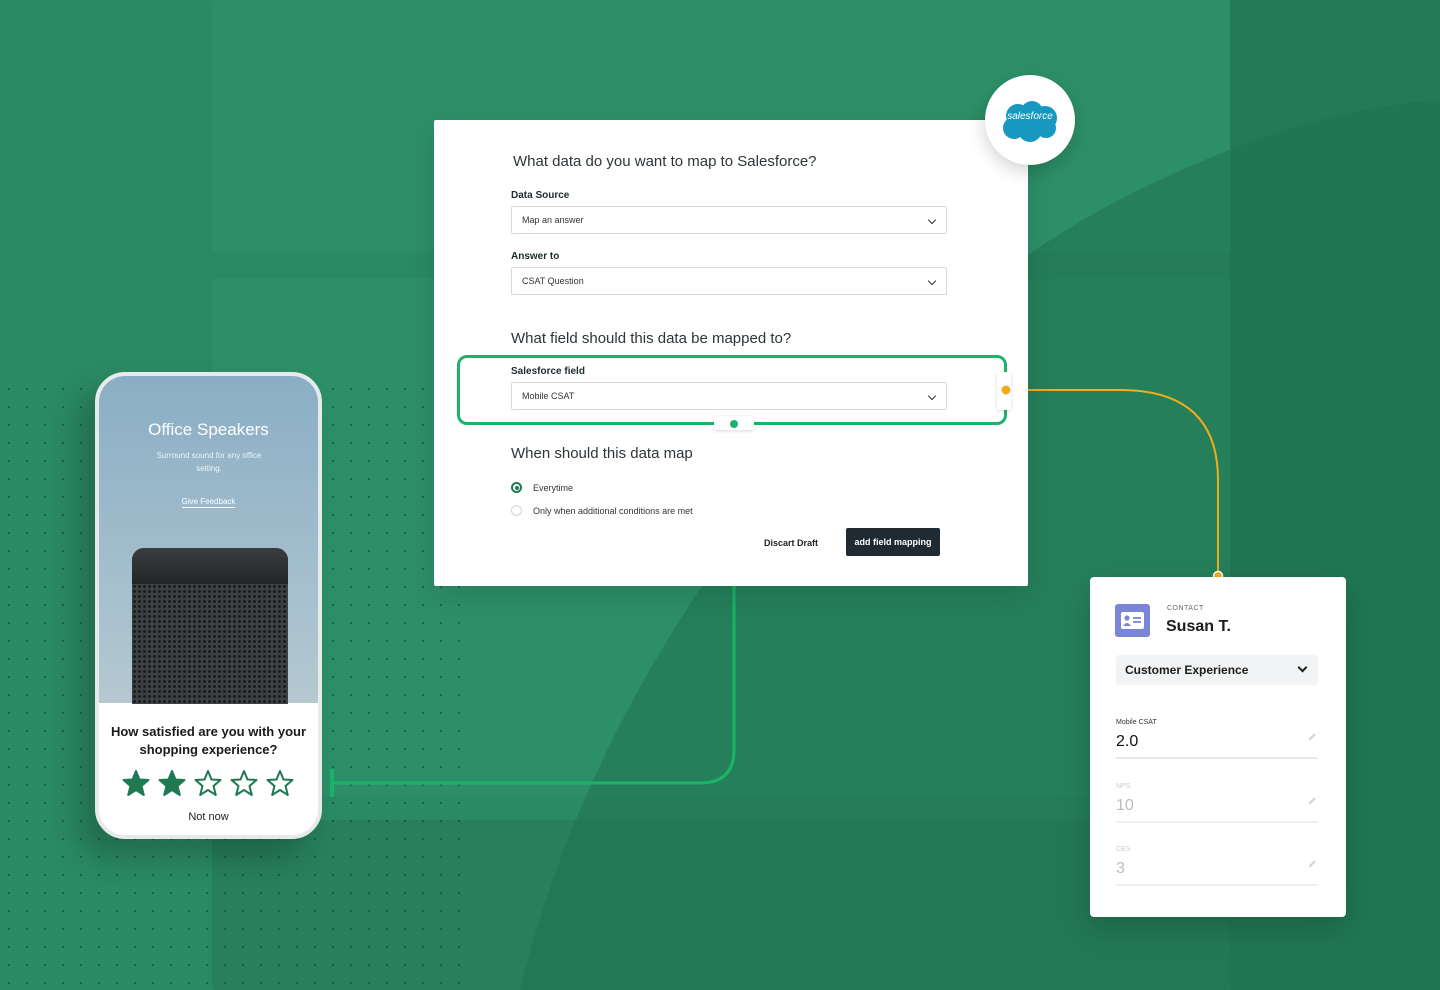 Image resolution: width=1440 pixels, height=990 pixels. What do you see at coordinates (210, 566) in the screenshot?
I see `speaker-top` at bounding box center [210, 566].